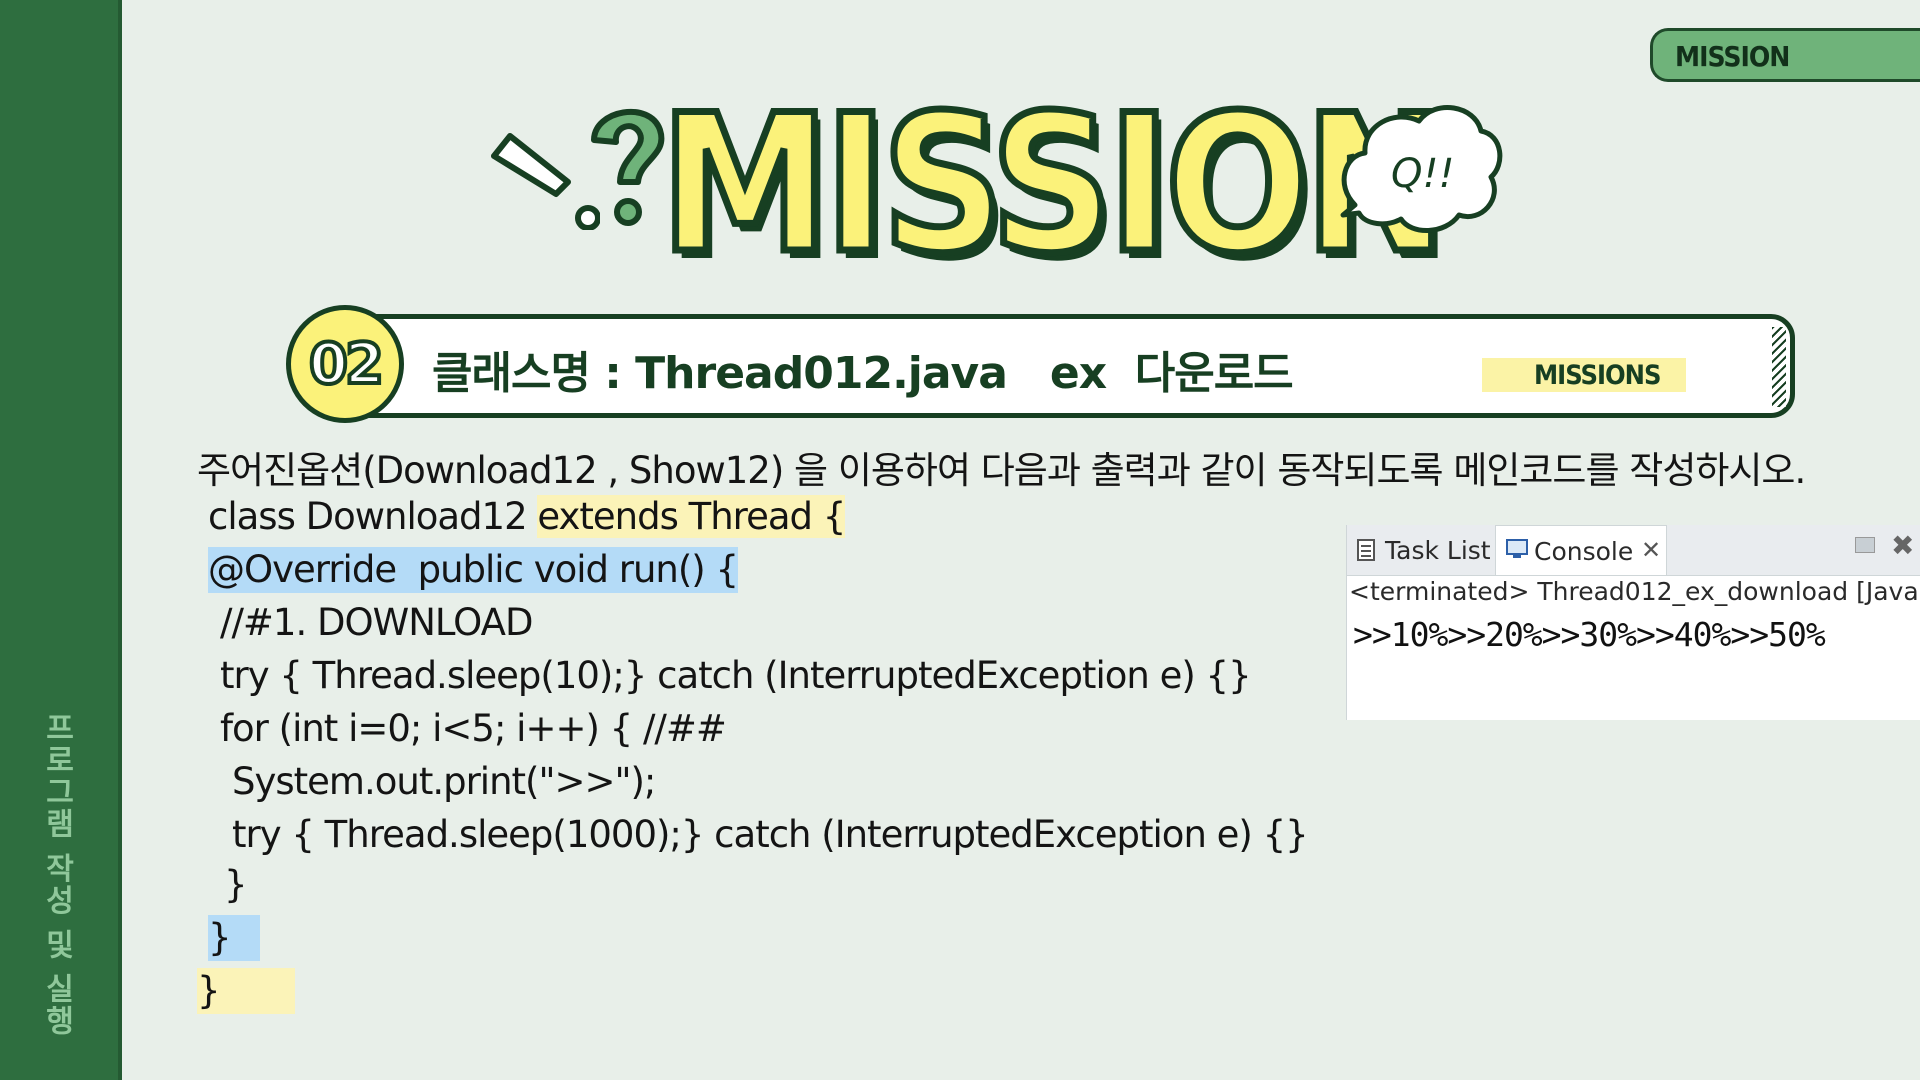 This screenshot has width=1920, height=1080. What do you see at coordinates (1423, 174) in the screenshot?
I see `bubble-text: Q!!` at bounding box center [1423, 174].